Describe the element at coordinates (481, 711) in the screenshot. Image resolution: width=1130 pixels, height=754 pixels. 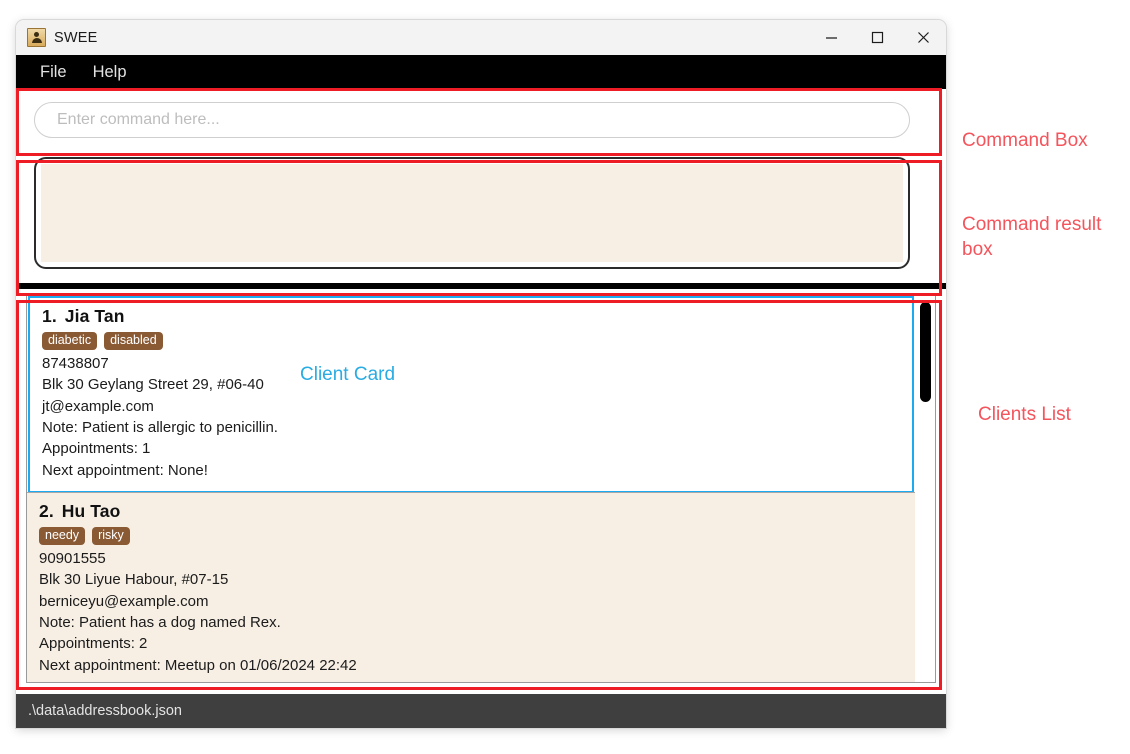
I see `status-bar: .\data\addressbook.json` at that location.